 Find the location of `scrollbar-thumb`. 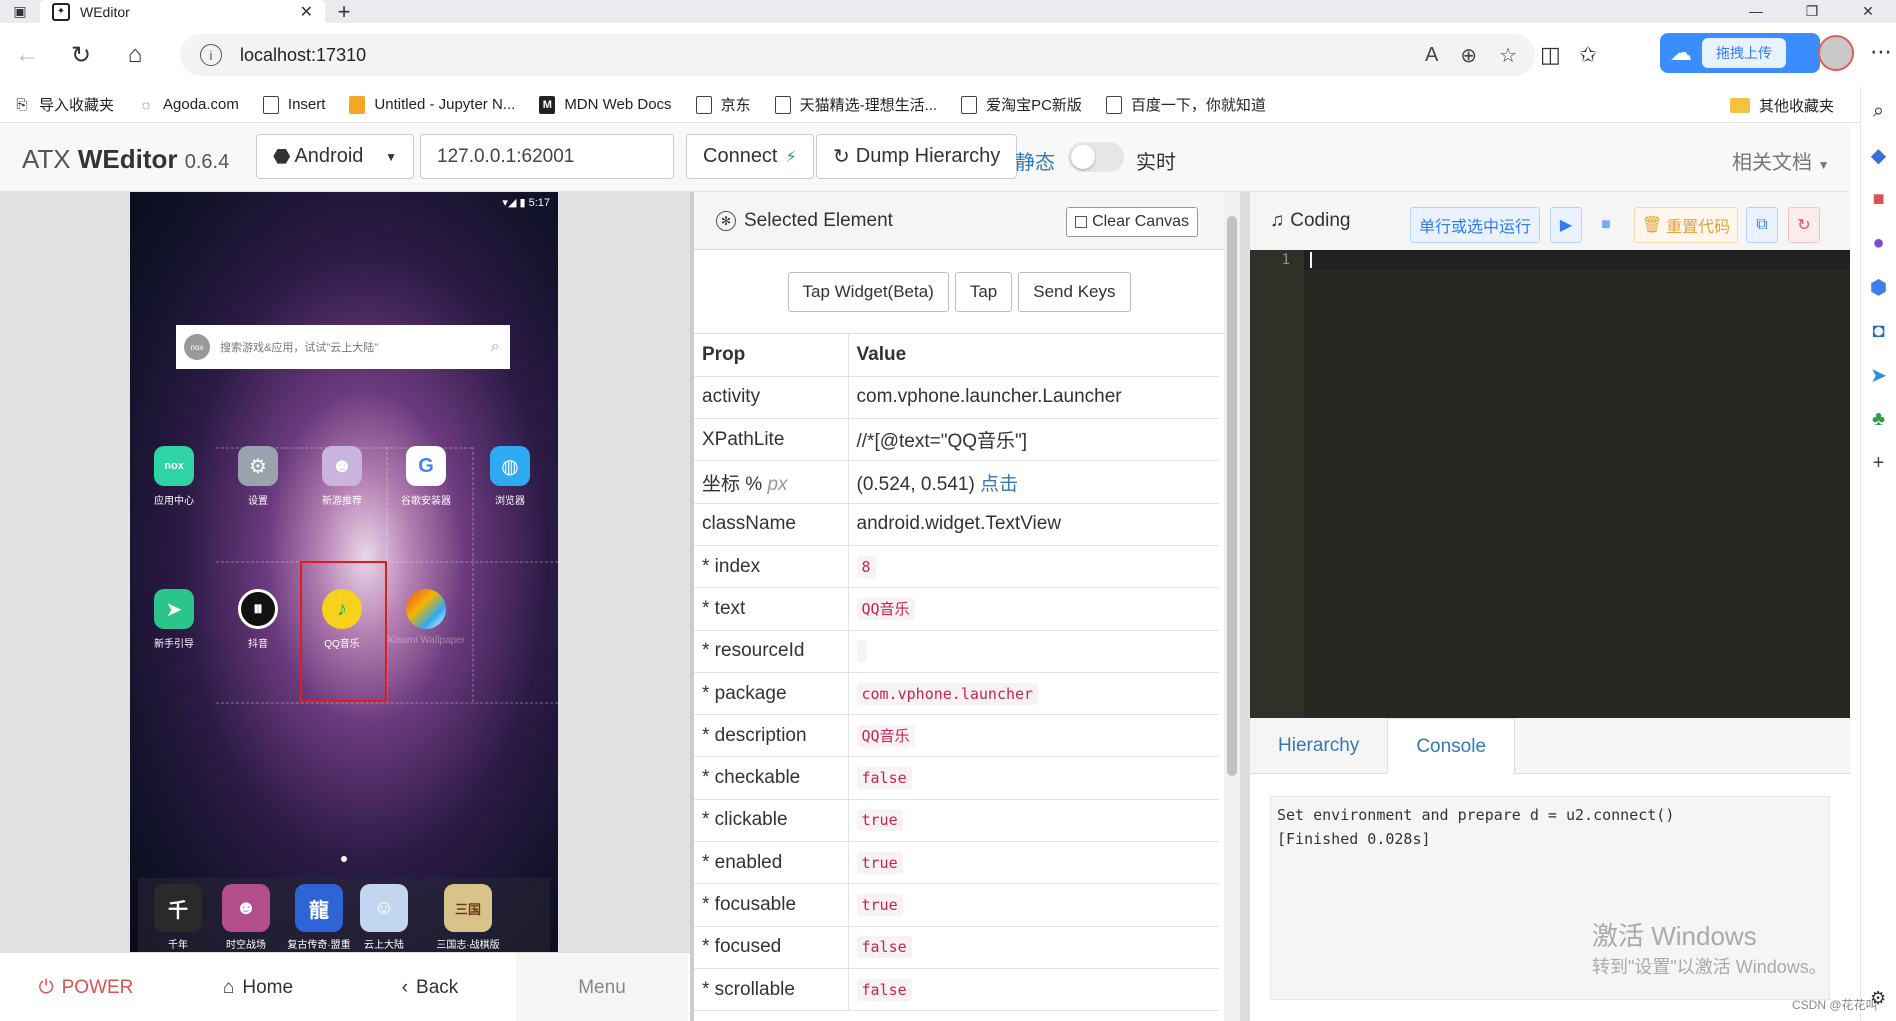

scrollbar-thumb is located at coordinates (1232, 496).